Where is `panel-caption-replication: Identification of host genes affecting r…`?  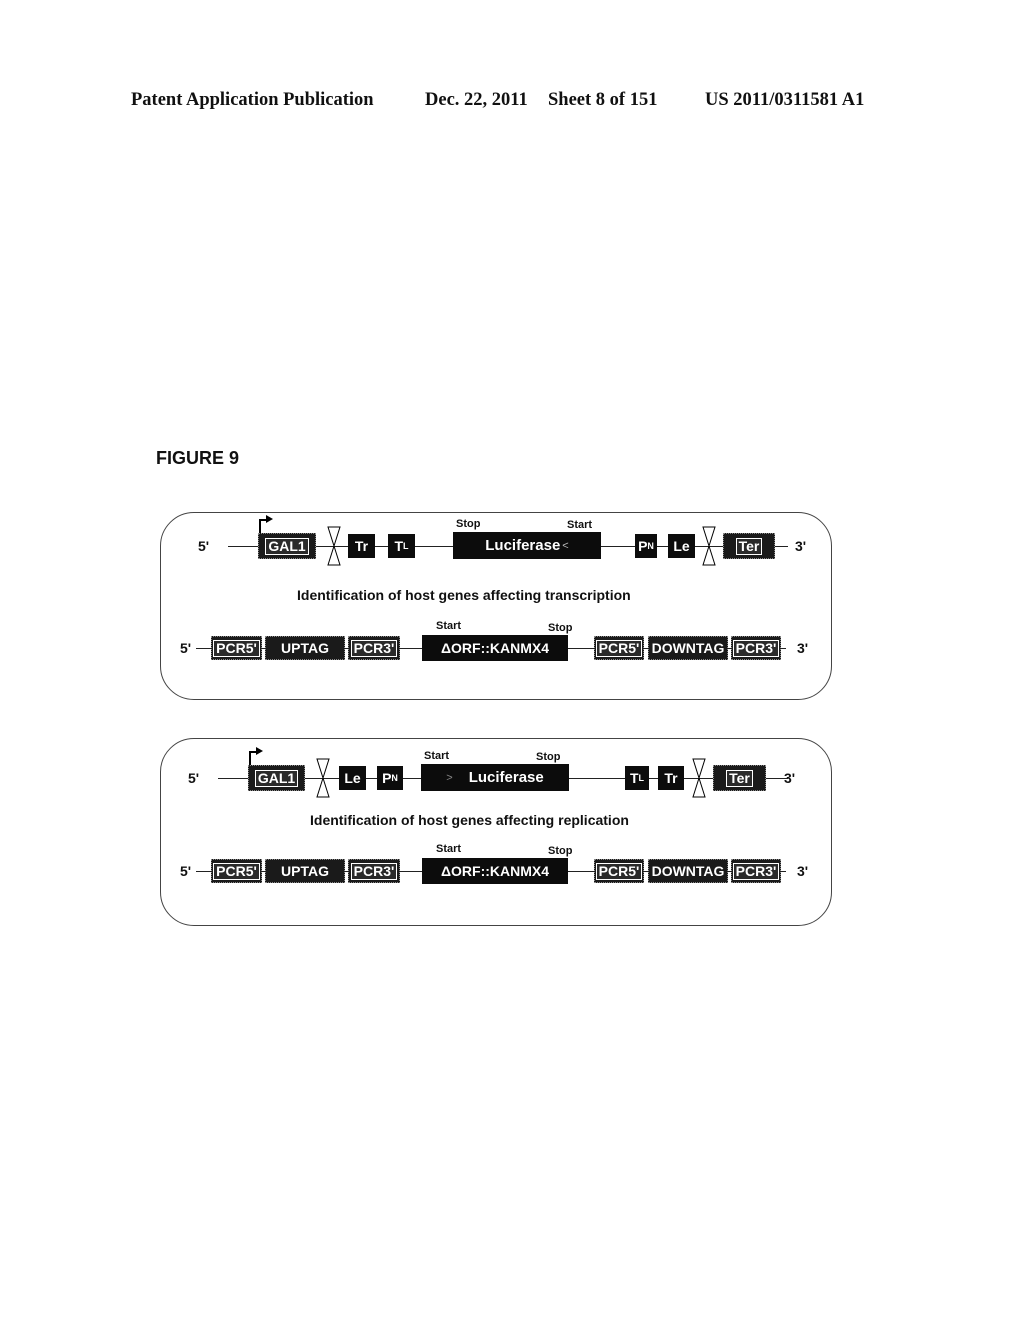 panel-caption-replication: Identification of host genes affecting r… is located at coordinates (469, 820).